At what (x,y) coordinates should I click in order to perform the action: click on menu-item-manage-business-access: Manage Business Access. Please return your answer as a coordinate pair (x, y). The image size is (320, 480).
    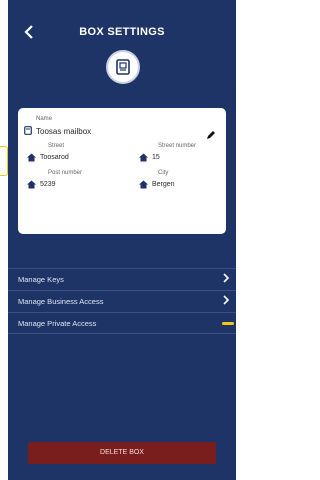
    Looking at the image, I should click on (122, 301).